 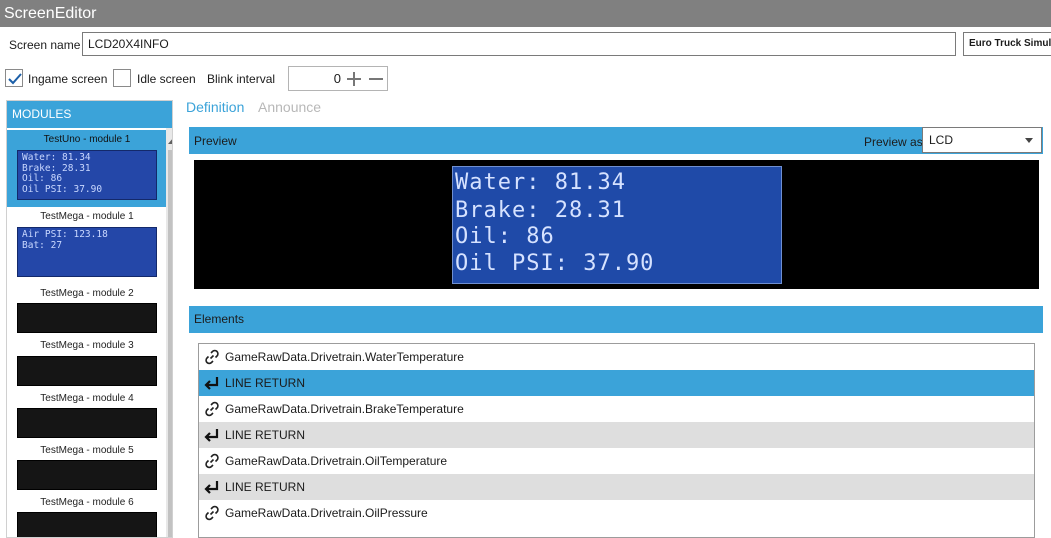 I want to click on element-row: GameRawData.Drivetrain.OilTemperature, so click(x=616, y=461).